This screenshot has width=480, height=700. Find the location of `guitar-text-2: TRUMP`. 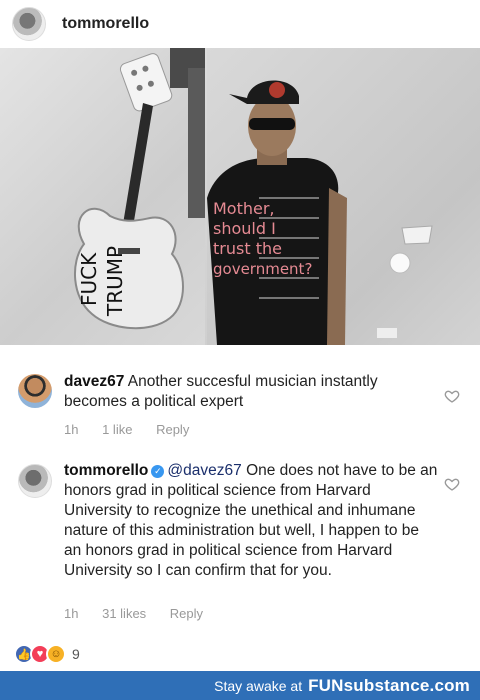

guitar-text-2: TRUMP is located at coordinates (115, 281).